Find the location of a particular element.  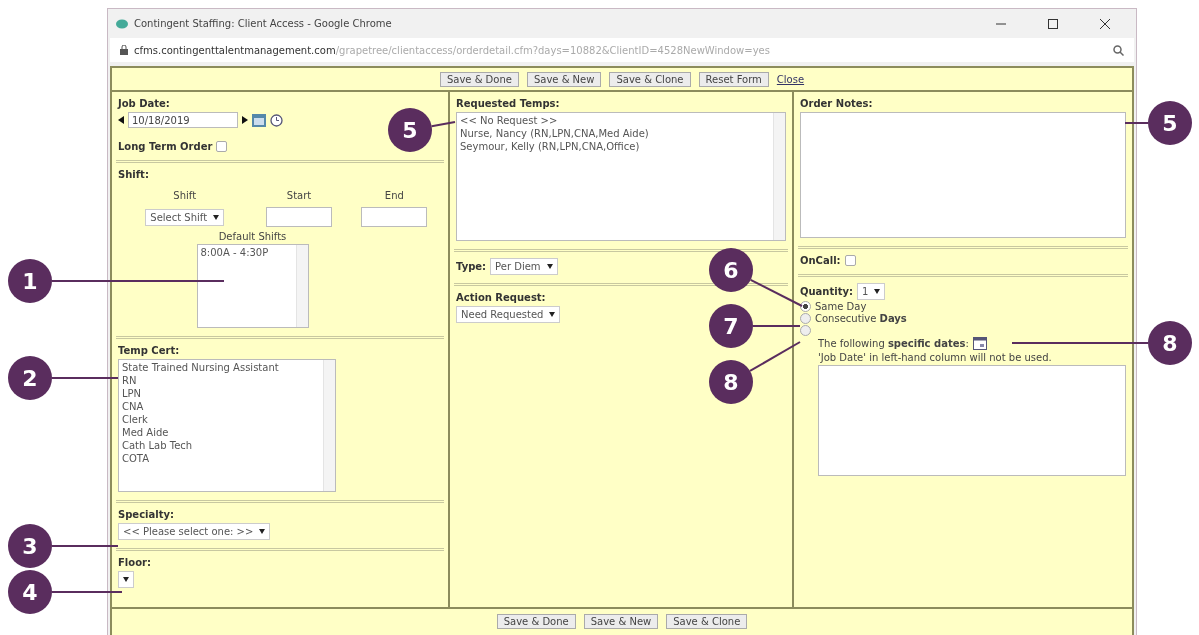

field-label: Quantity: is located at coordinates (826, 291).